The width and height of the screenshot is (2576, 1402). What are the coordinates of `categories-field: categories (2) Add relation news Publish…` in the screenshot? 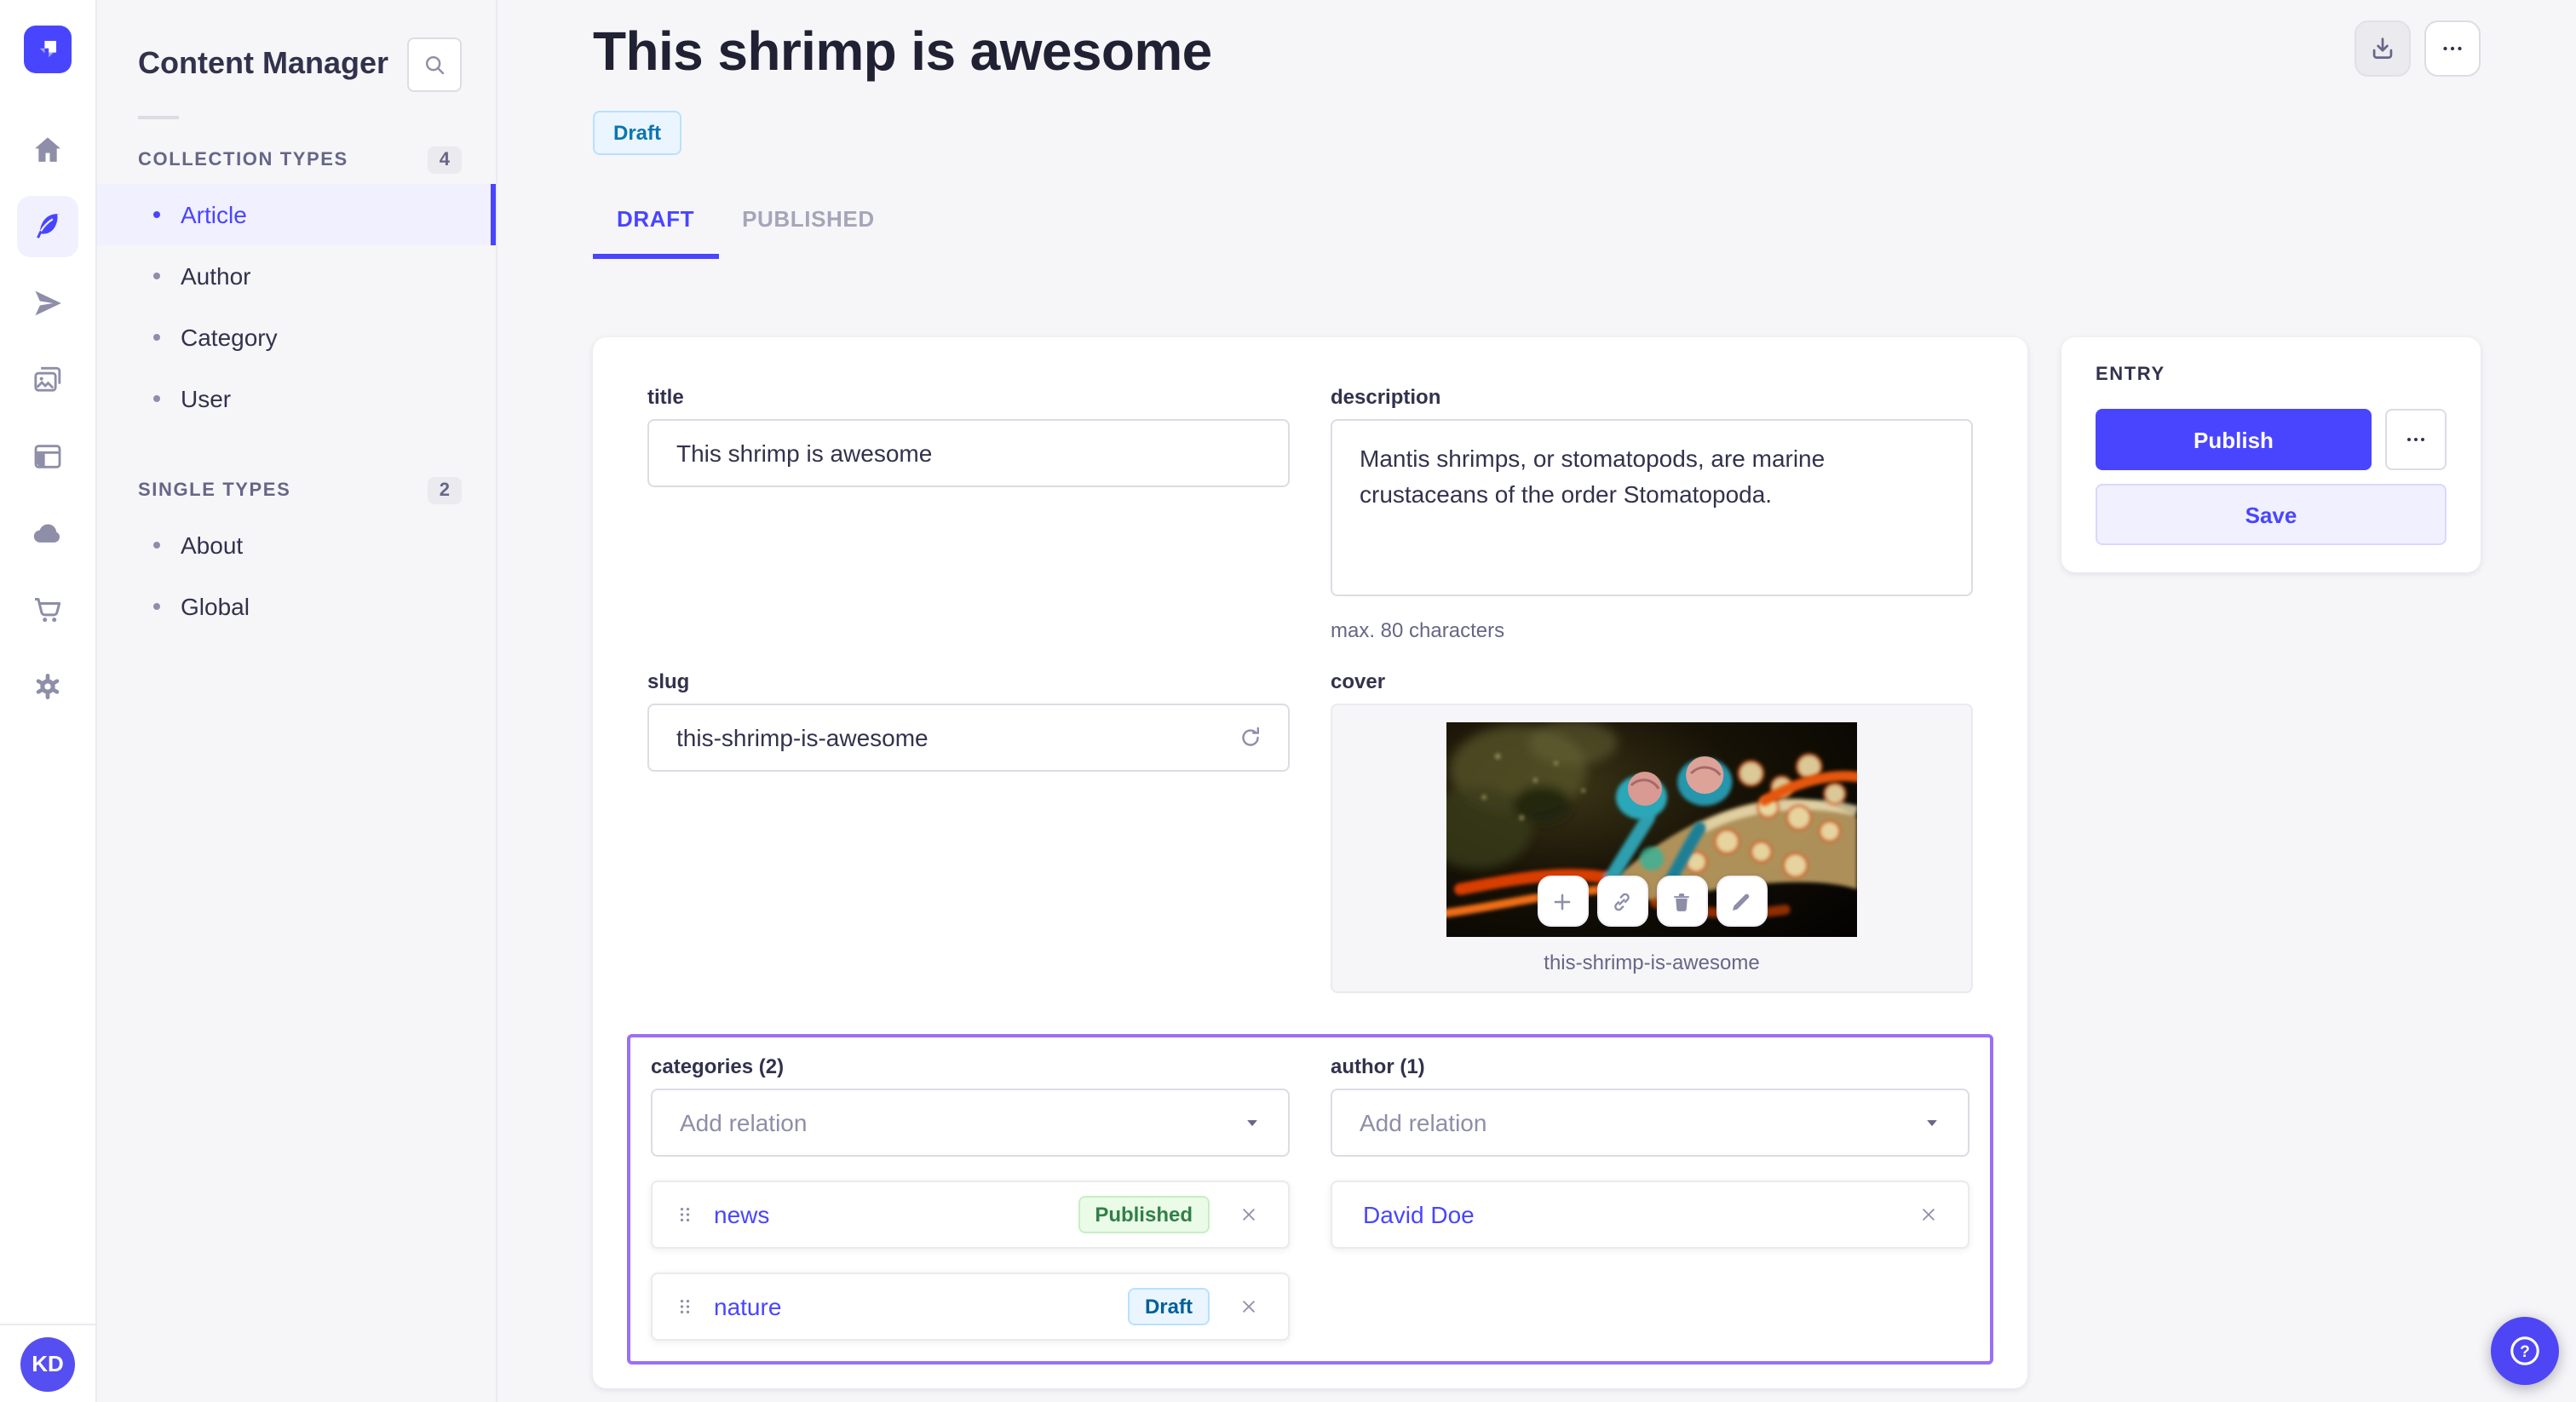 It's located at (971, 1197).